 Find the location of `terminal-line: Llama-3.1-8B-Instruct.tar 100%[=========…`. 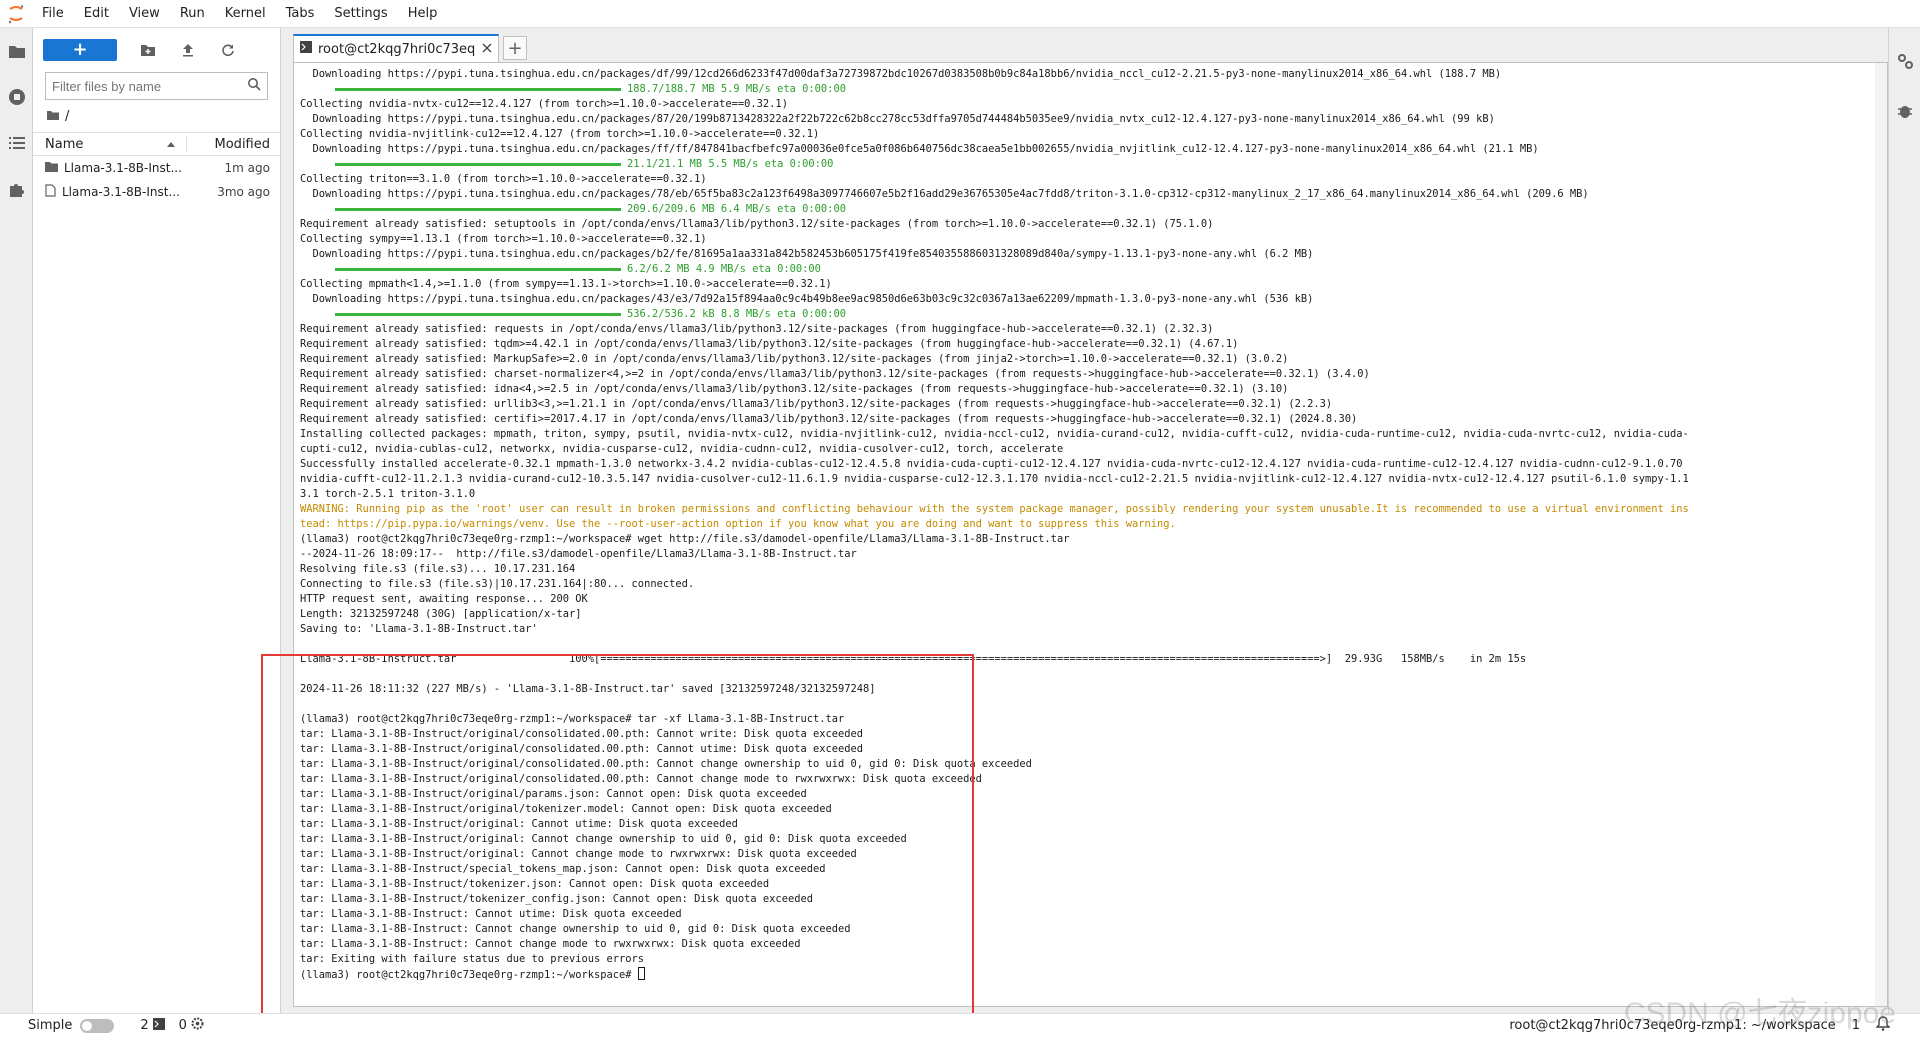

terminal-line: Llama-3.1-8B-Instruct.tar 100%[=========… is located at coordinates (1090, 659).